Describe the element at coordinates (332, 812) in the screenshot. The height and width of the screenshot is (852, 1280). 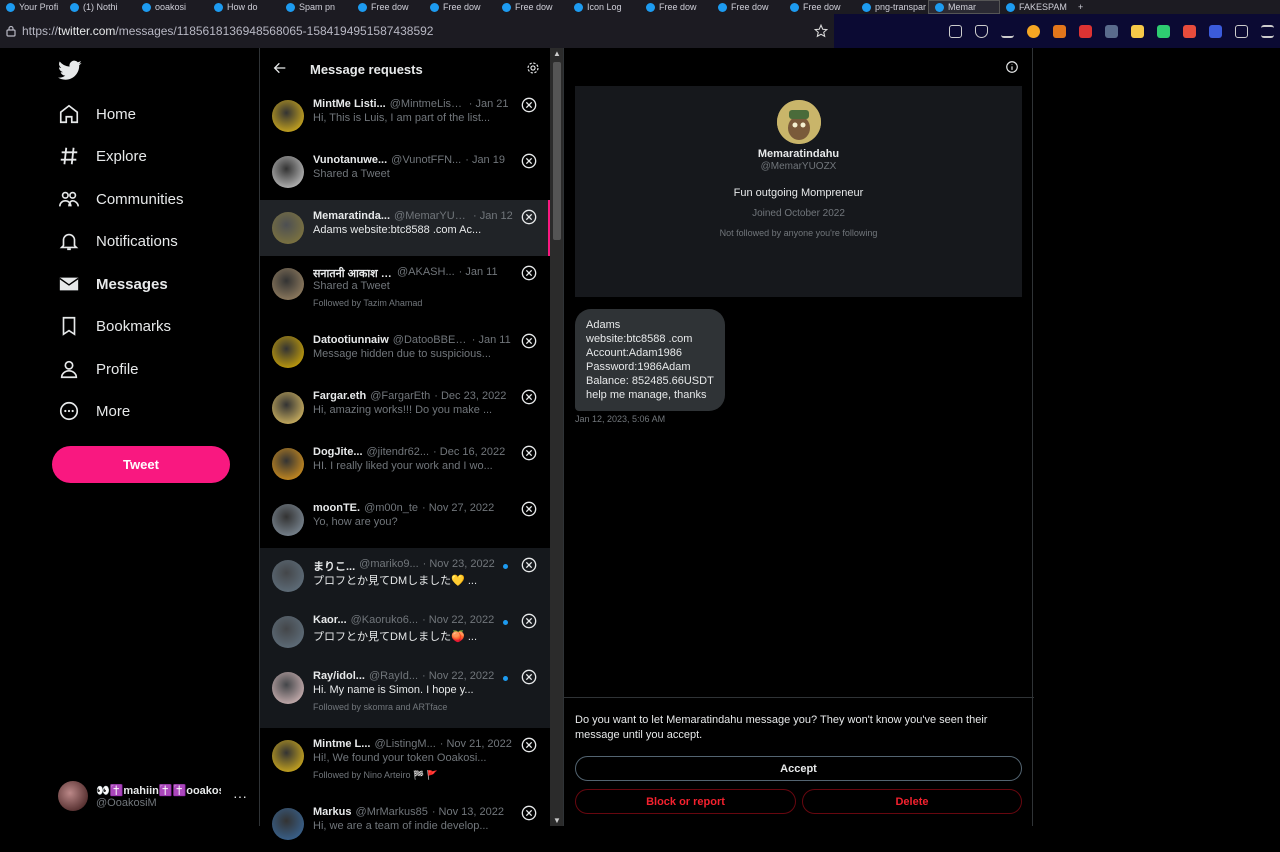
I see `sender-name: Markus` at that location.